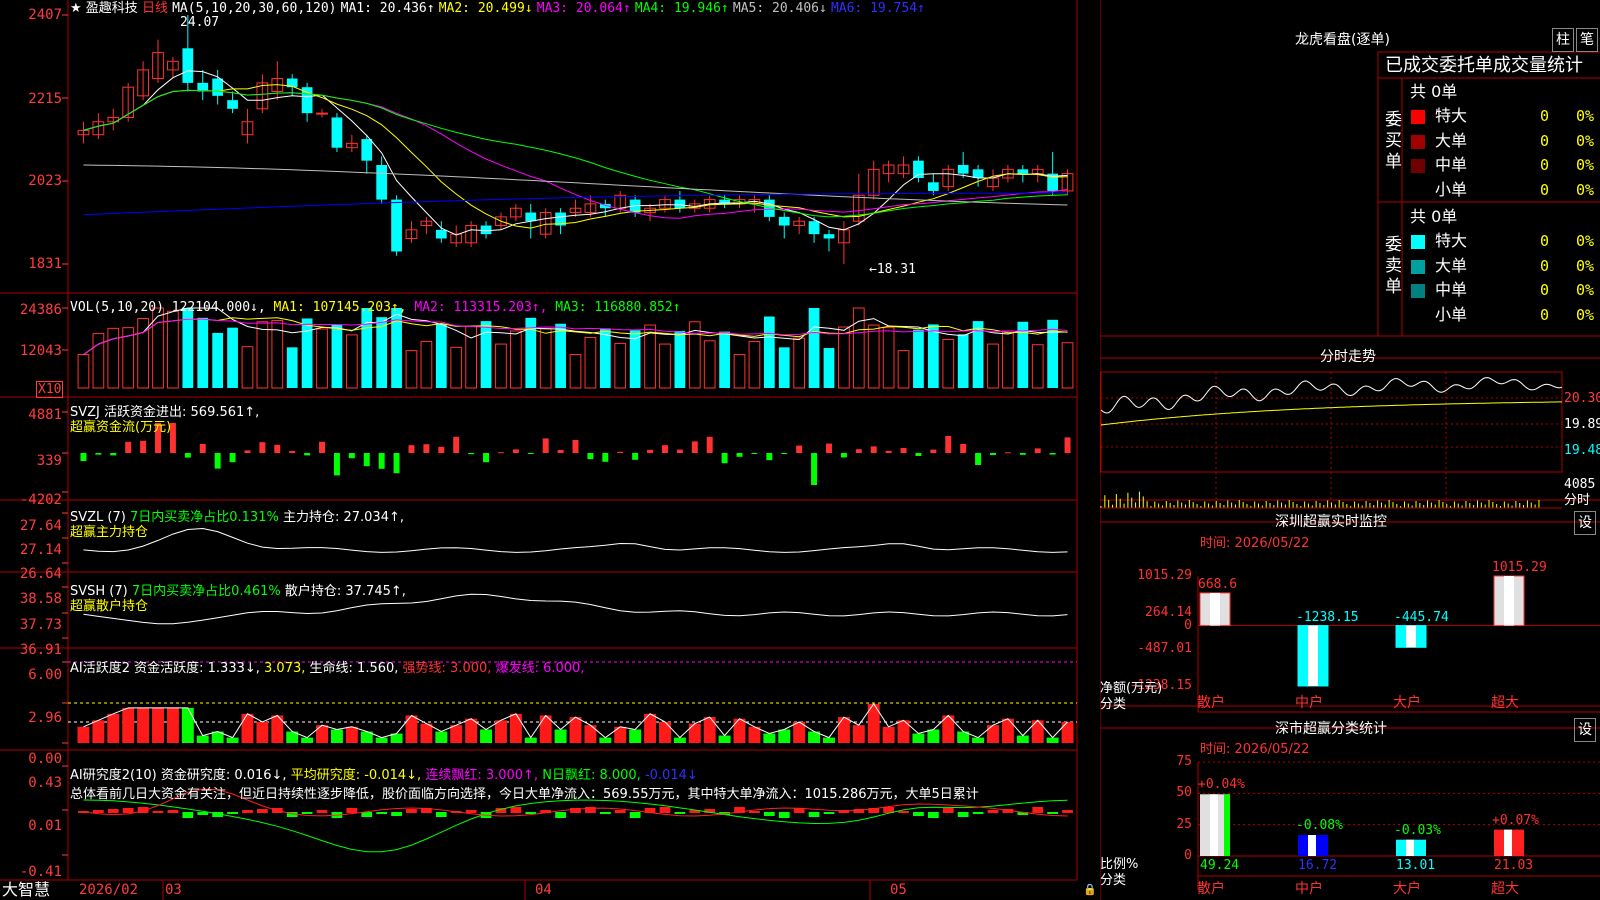 The width and height of the screenshot is (1600, 900). I want to click on svsh-axis-label: 37.73, so click(40, 625).